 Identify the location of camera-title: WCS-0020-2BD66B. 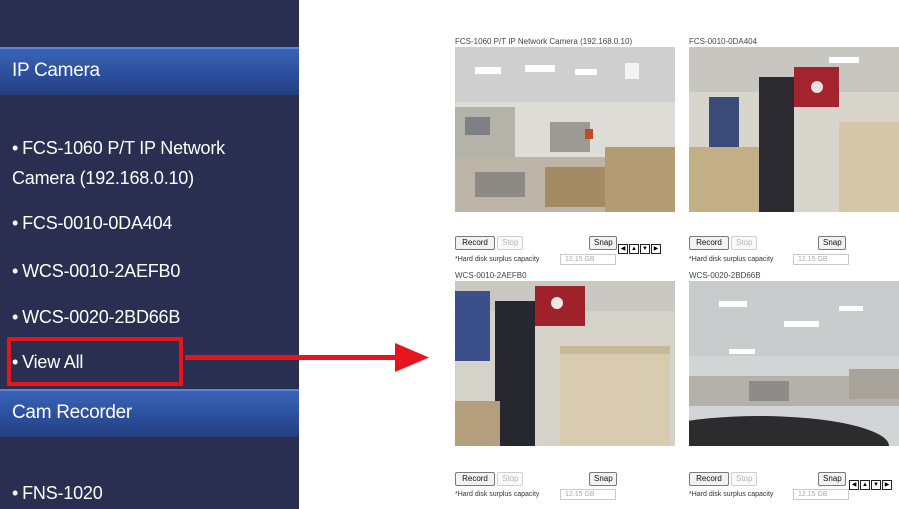
(725, 275).